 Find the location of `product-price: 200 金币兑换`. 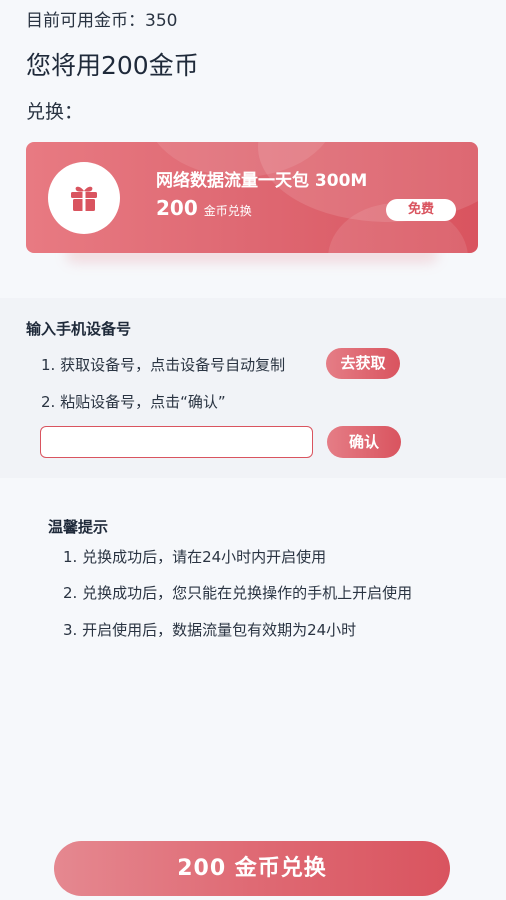

product-price: 200 金币兑换 is located at coordinates (204, 208).